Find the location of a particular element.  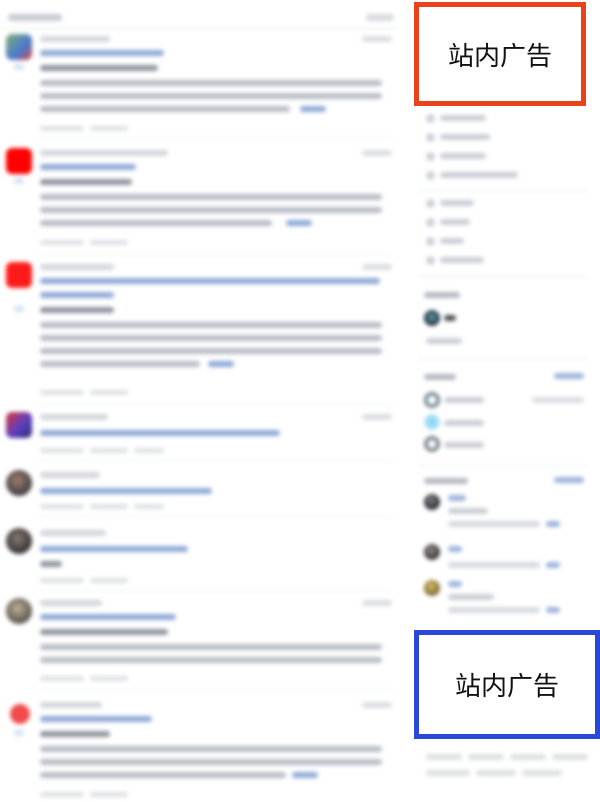

ad-banner-top: 站内广告 is located at coordinates (500, 54).